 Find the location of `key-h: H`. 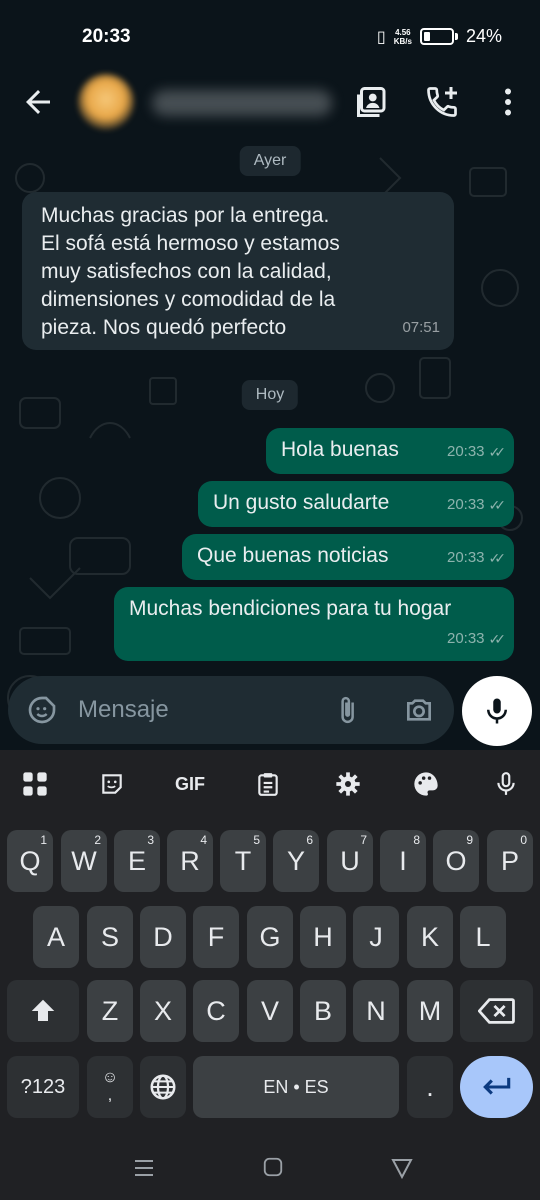

key-h: H is located at coordinates (323, 937).